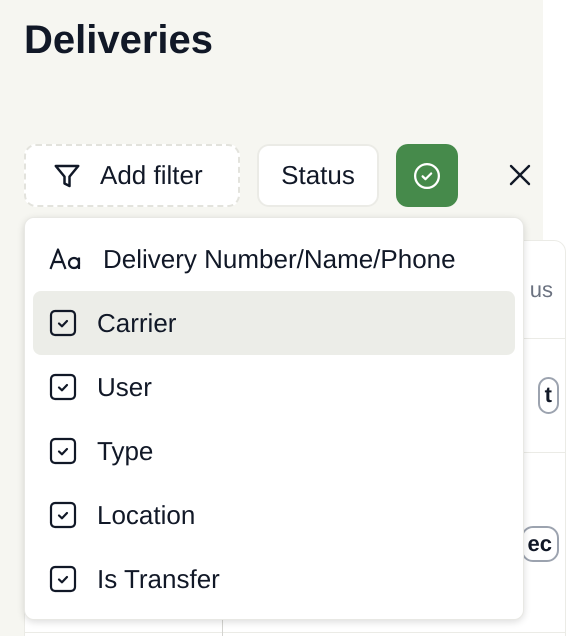 This screenshot has height=636, width=568. Describe the element at coordinates (132, 175) in the screenshot. I see `add-filter-button: Add filter` at that location.